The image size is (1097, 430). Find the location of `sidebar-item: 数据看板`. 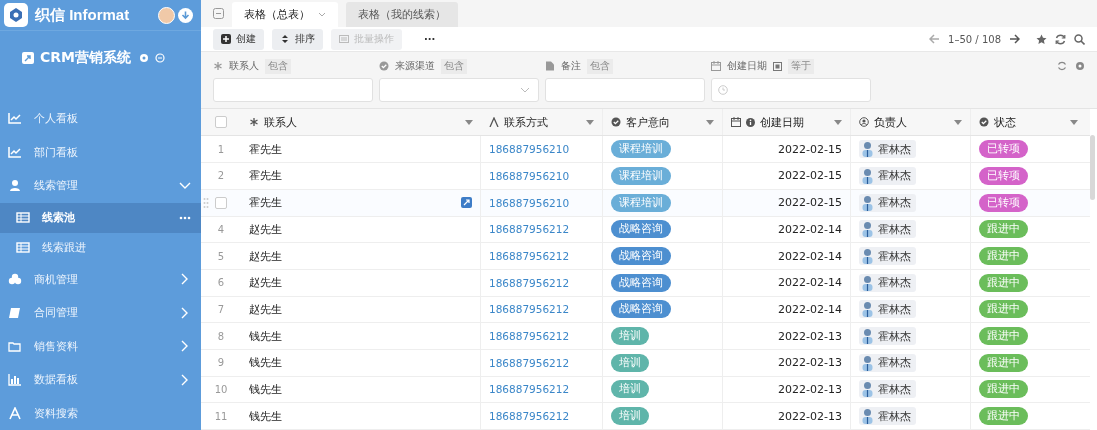

sidebar-item: 数据看板 is located at coordinates (100, 380).